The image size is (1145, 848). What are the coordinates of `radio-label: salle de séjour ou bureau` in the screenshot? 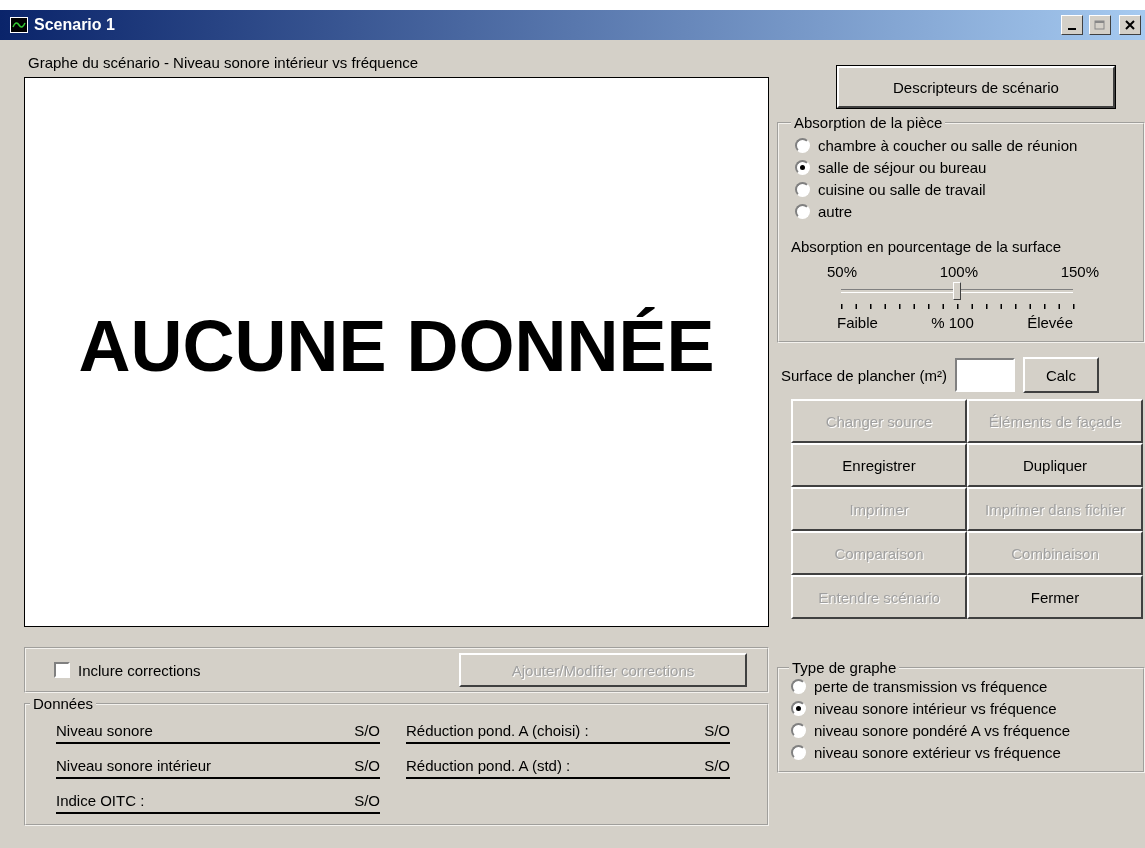 It's located at (902, 167).